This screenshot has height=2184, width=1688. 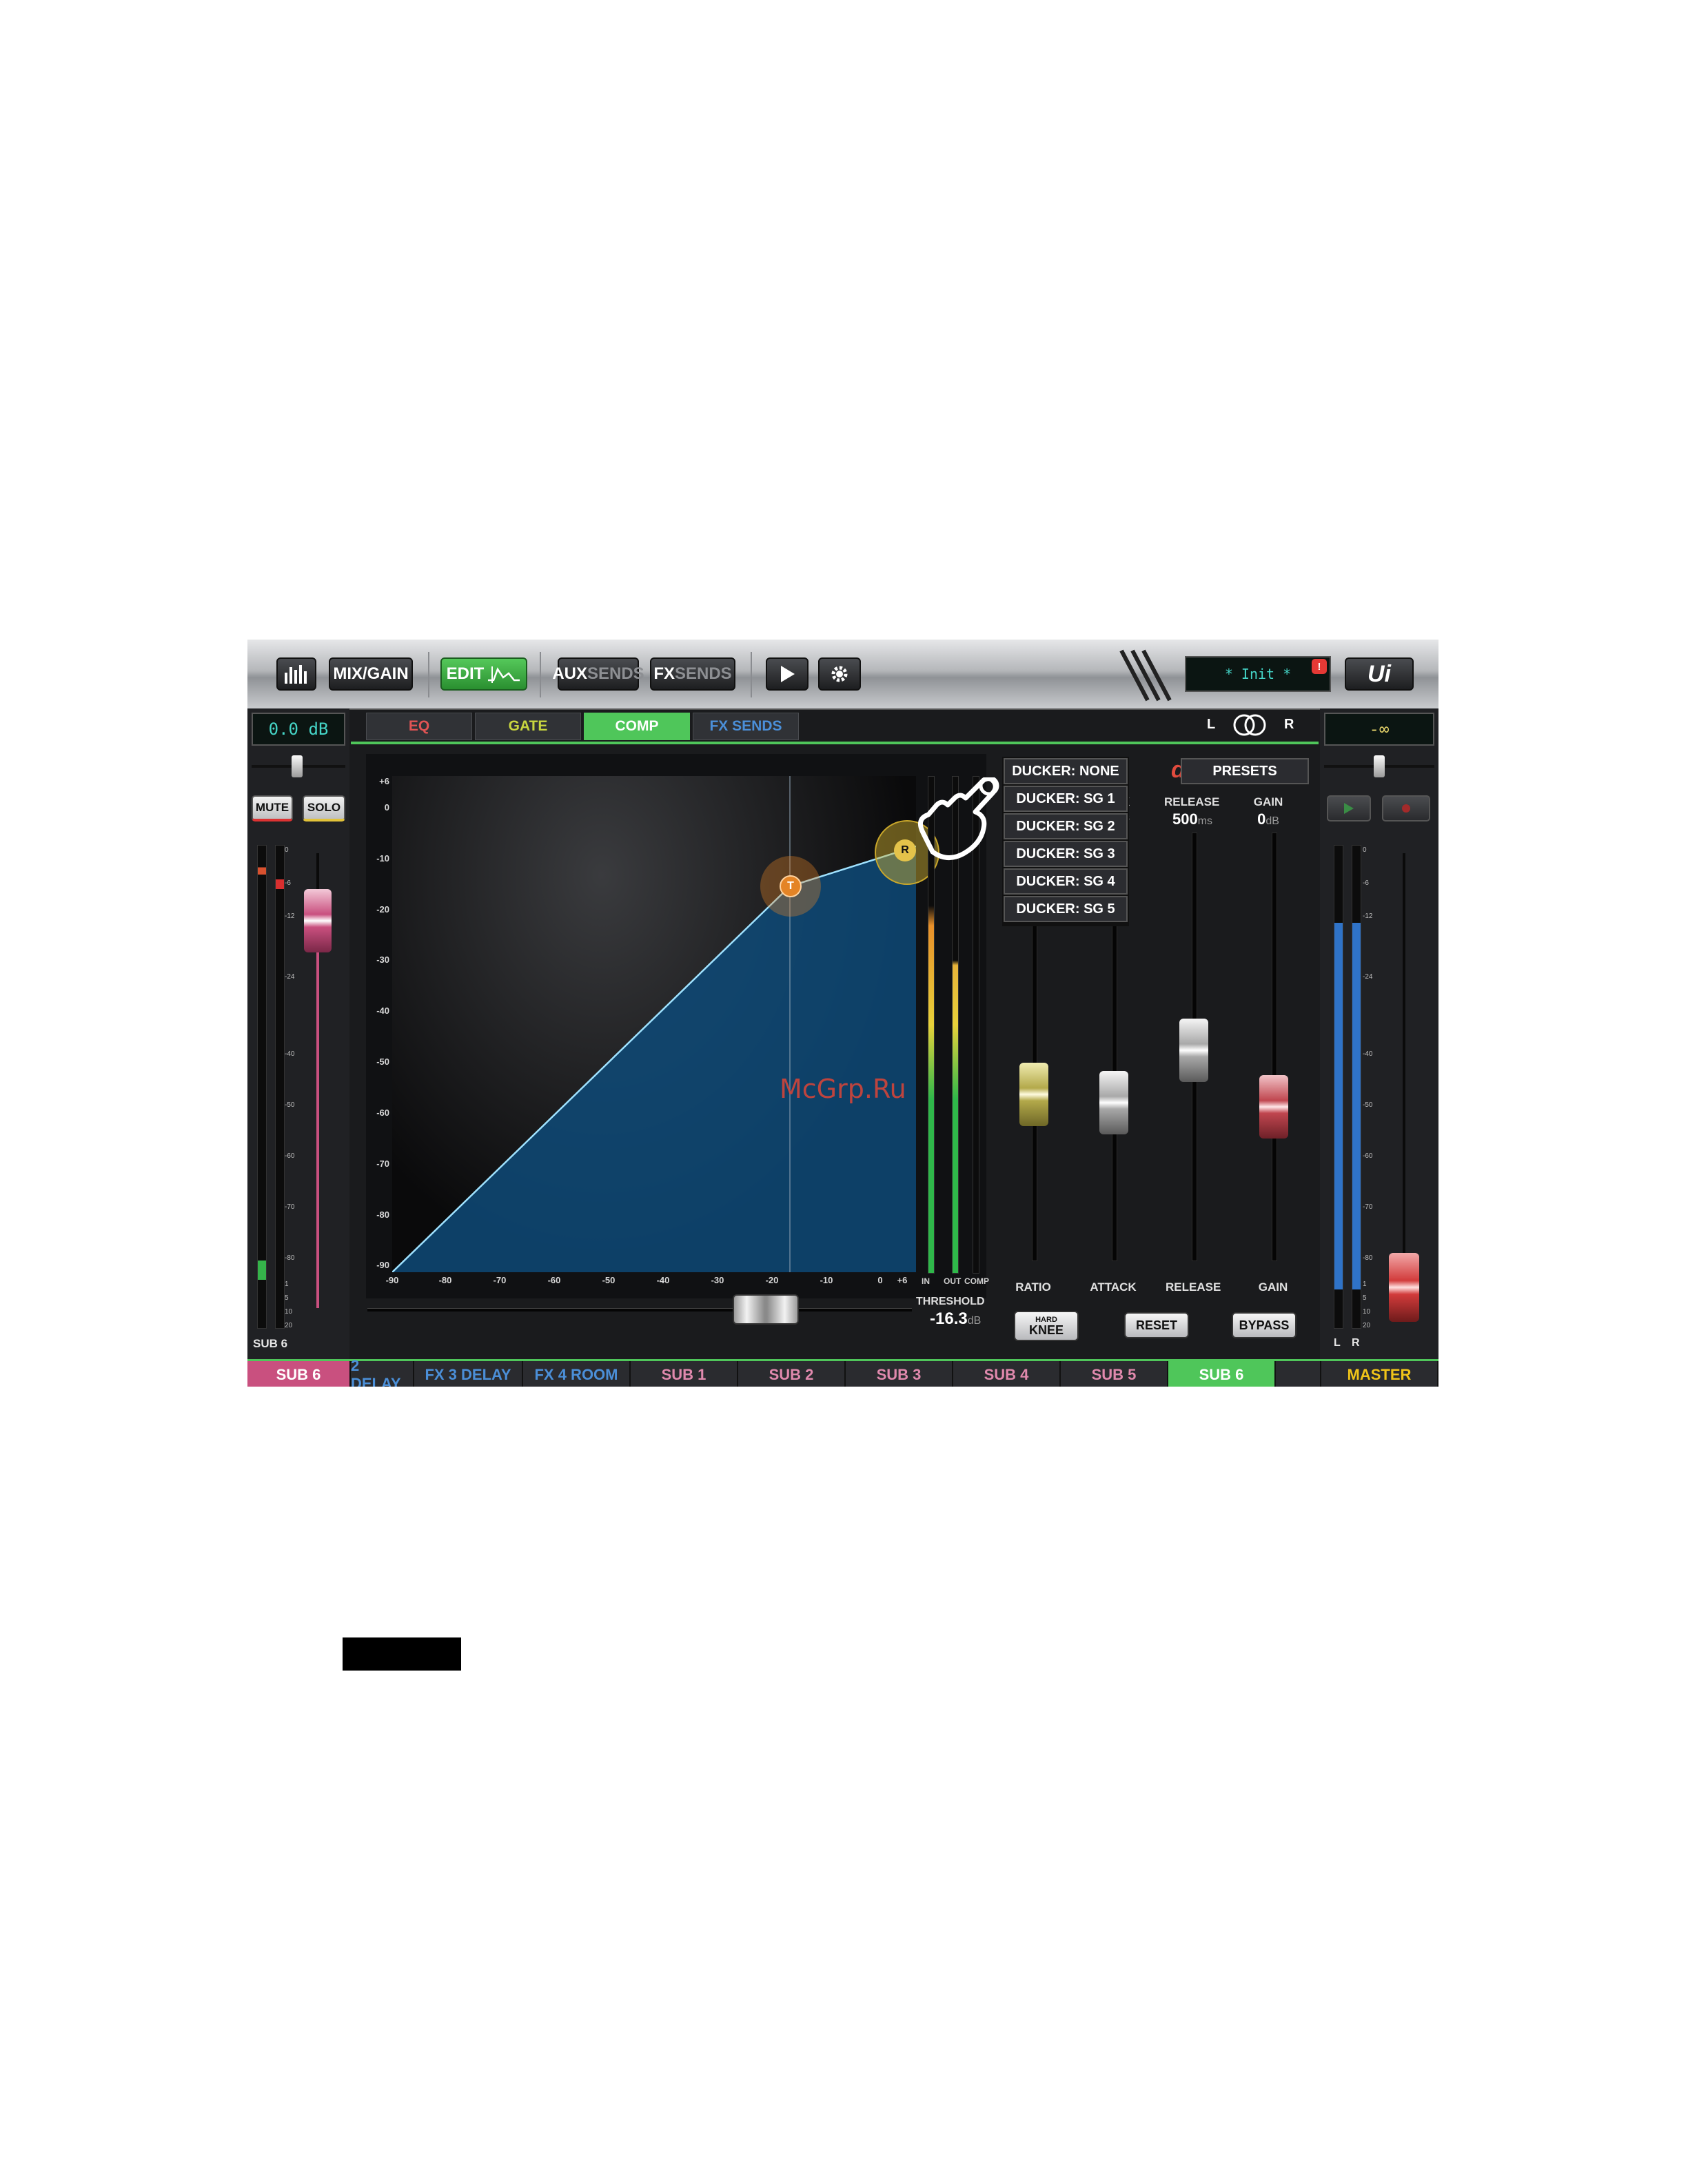 What do you see at coordinates (751, 674) in the screenshot?
I see `toolbar-divider` at bounding box center [751, 674].